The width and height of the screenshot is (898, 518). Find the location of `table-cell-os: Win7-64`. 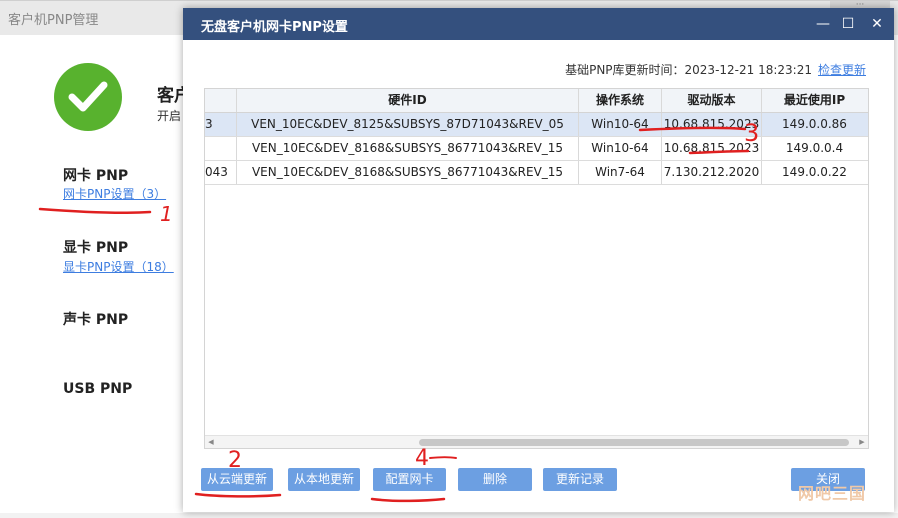

table-cell-os: Win7-64 is located at coordinates (620, 172).